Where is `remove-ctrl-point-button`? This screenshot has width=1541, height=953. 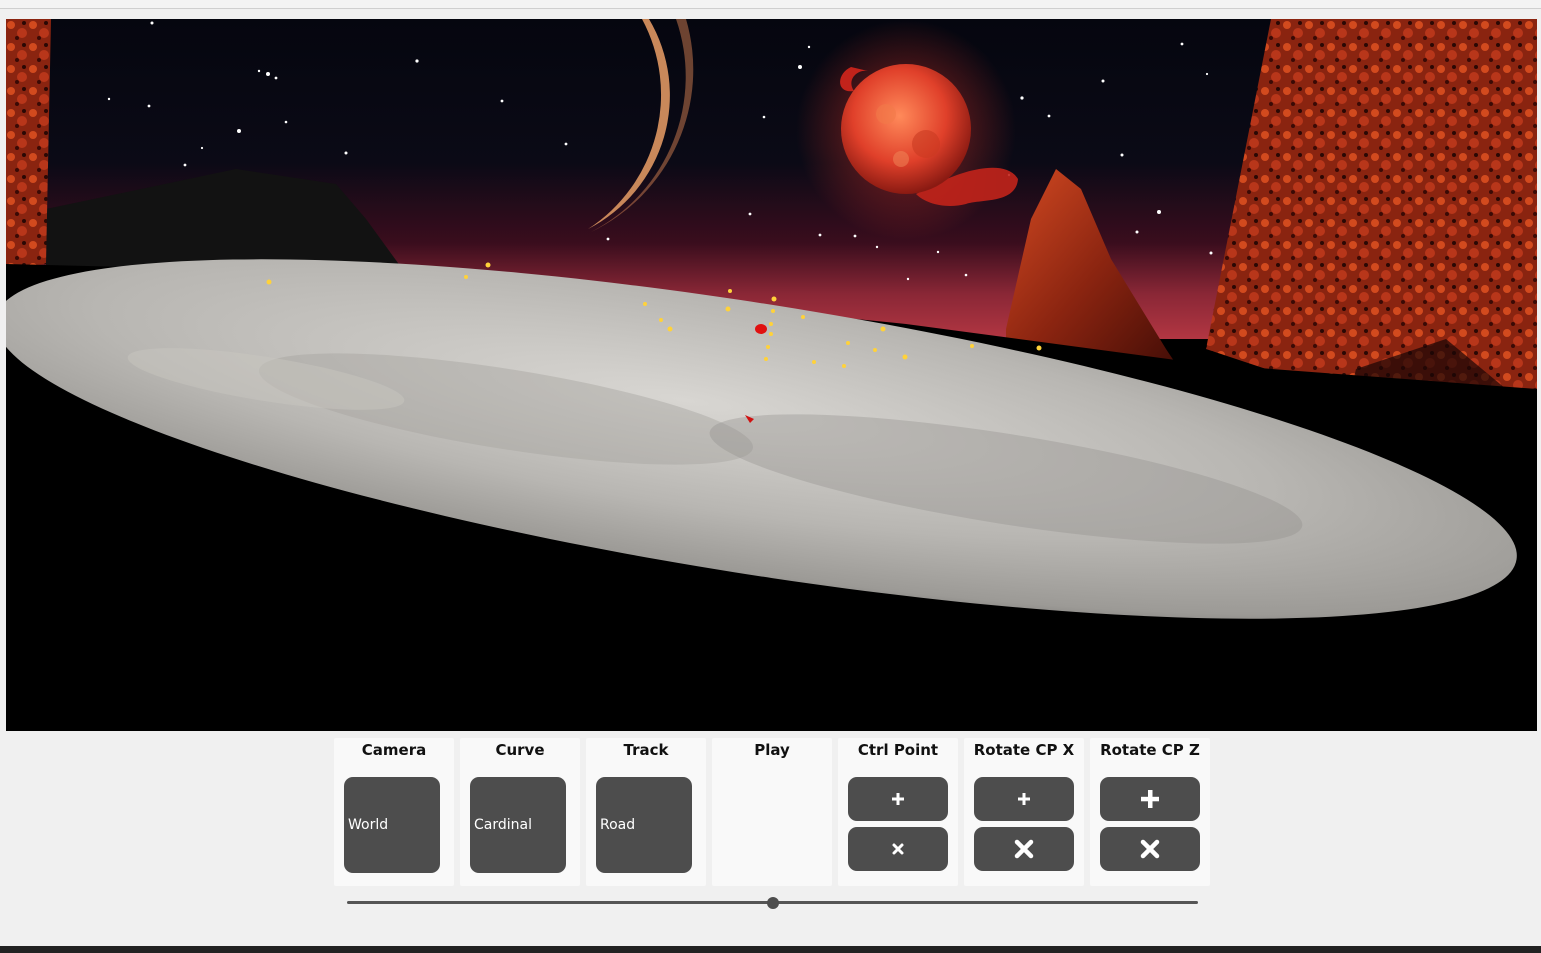
remove-ctrl-point-button is located at coordinates (898, 849).